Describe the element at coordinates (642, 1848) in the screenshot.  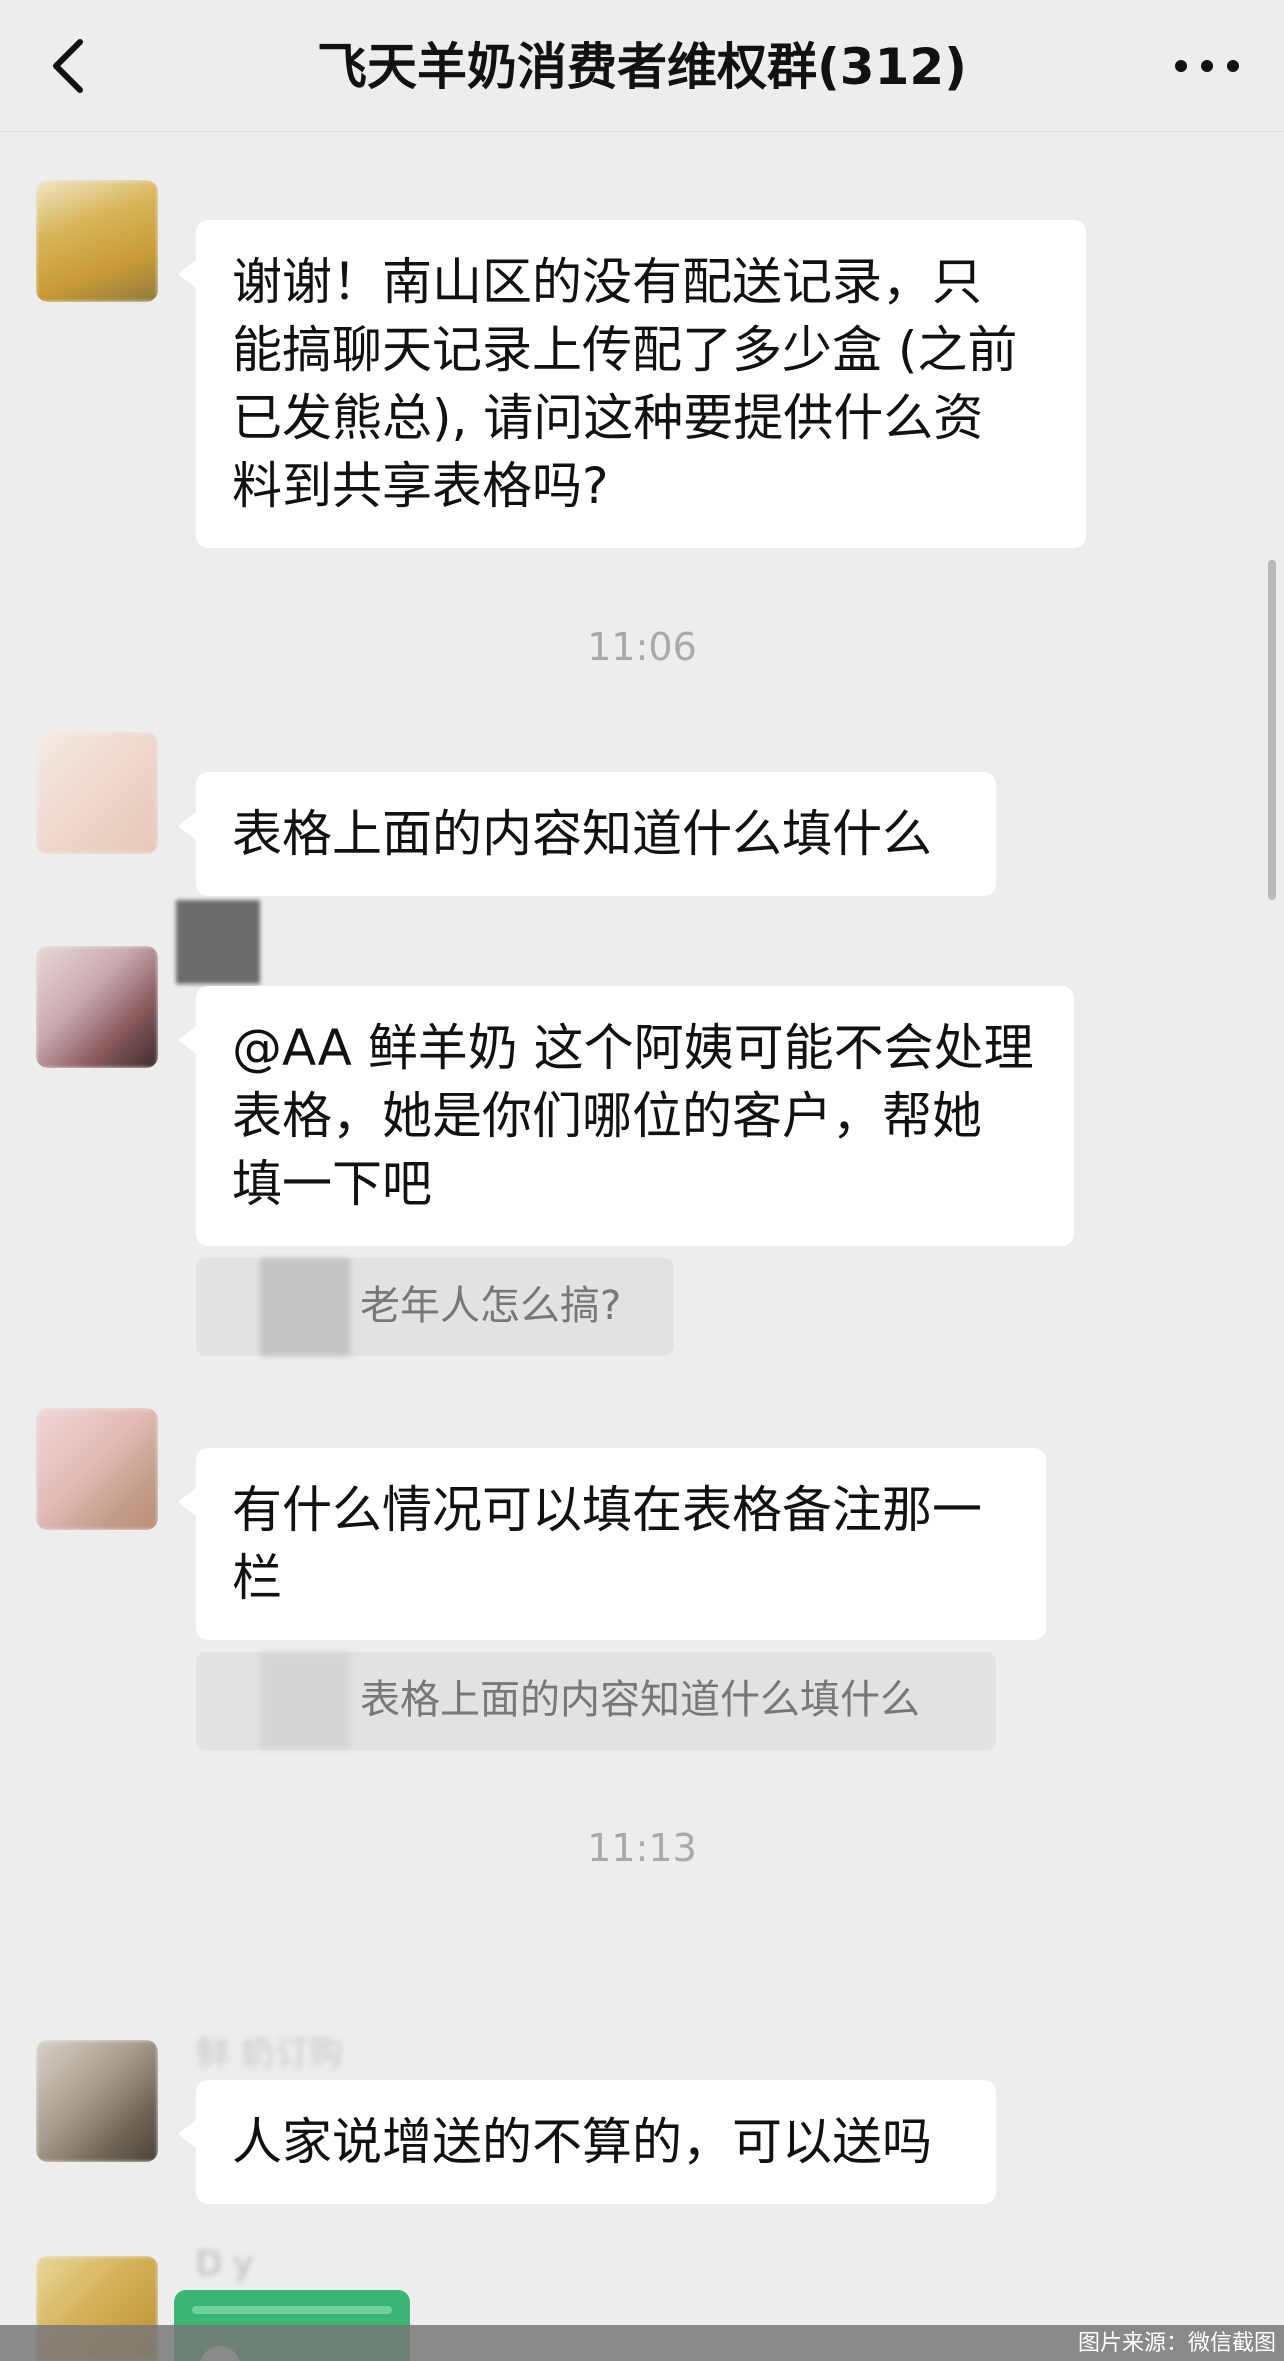
I see `timestamp: 11:13` at that location.